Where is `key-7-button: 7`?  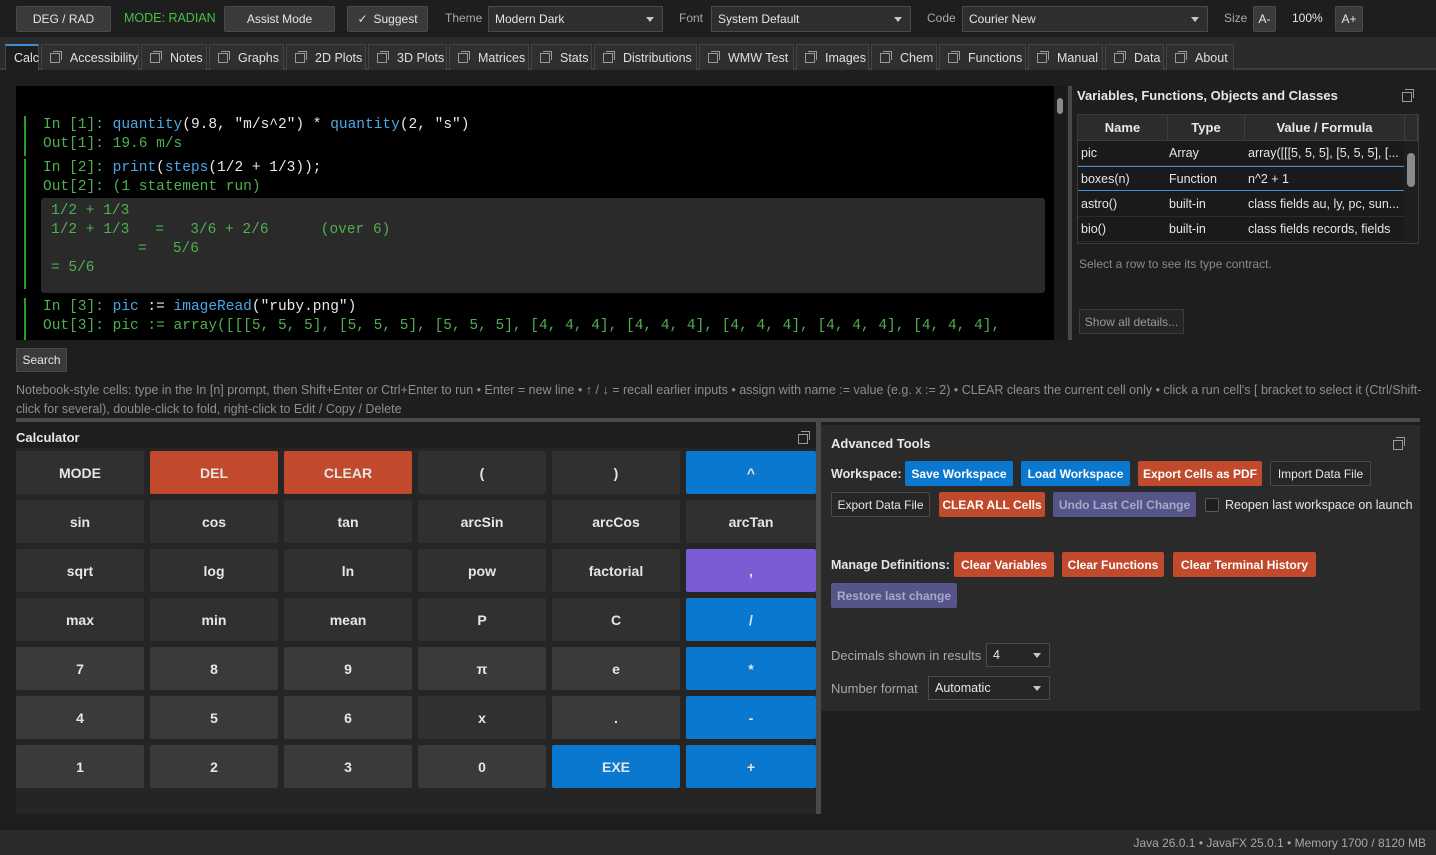
key-7-button: 7 is located at coordinates (80, 668).